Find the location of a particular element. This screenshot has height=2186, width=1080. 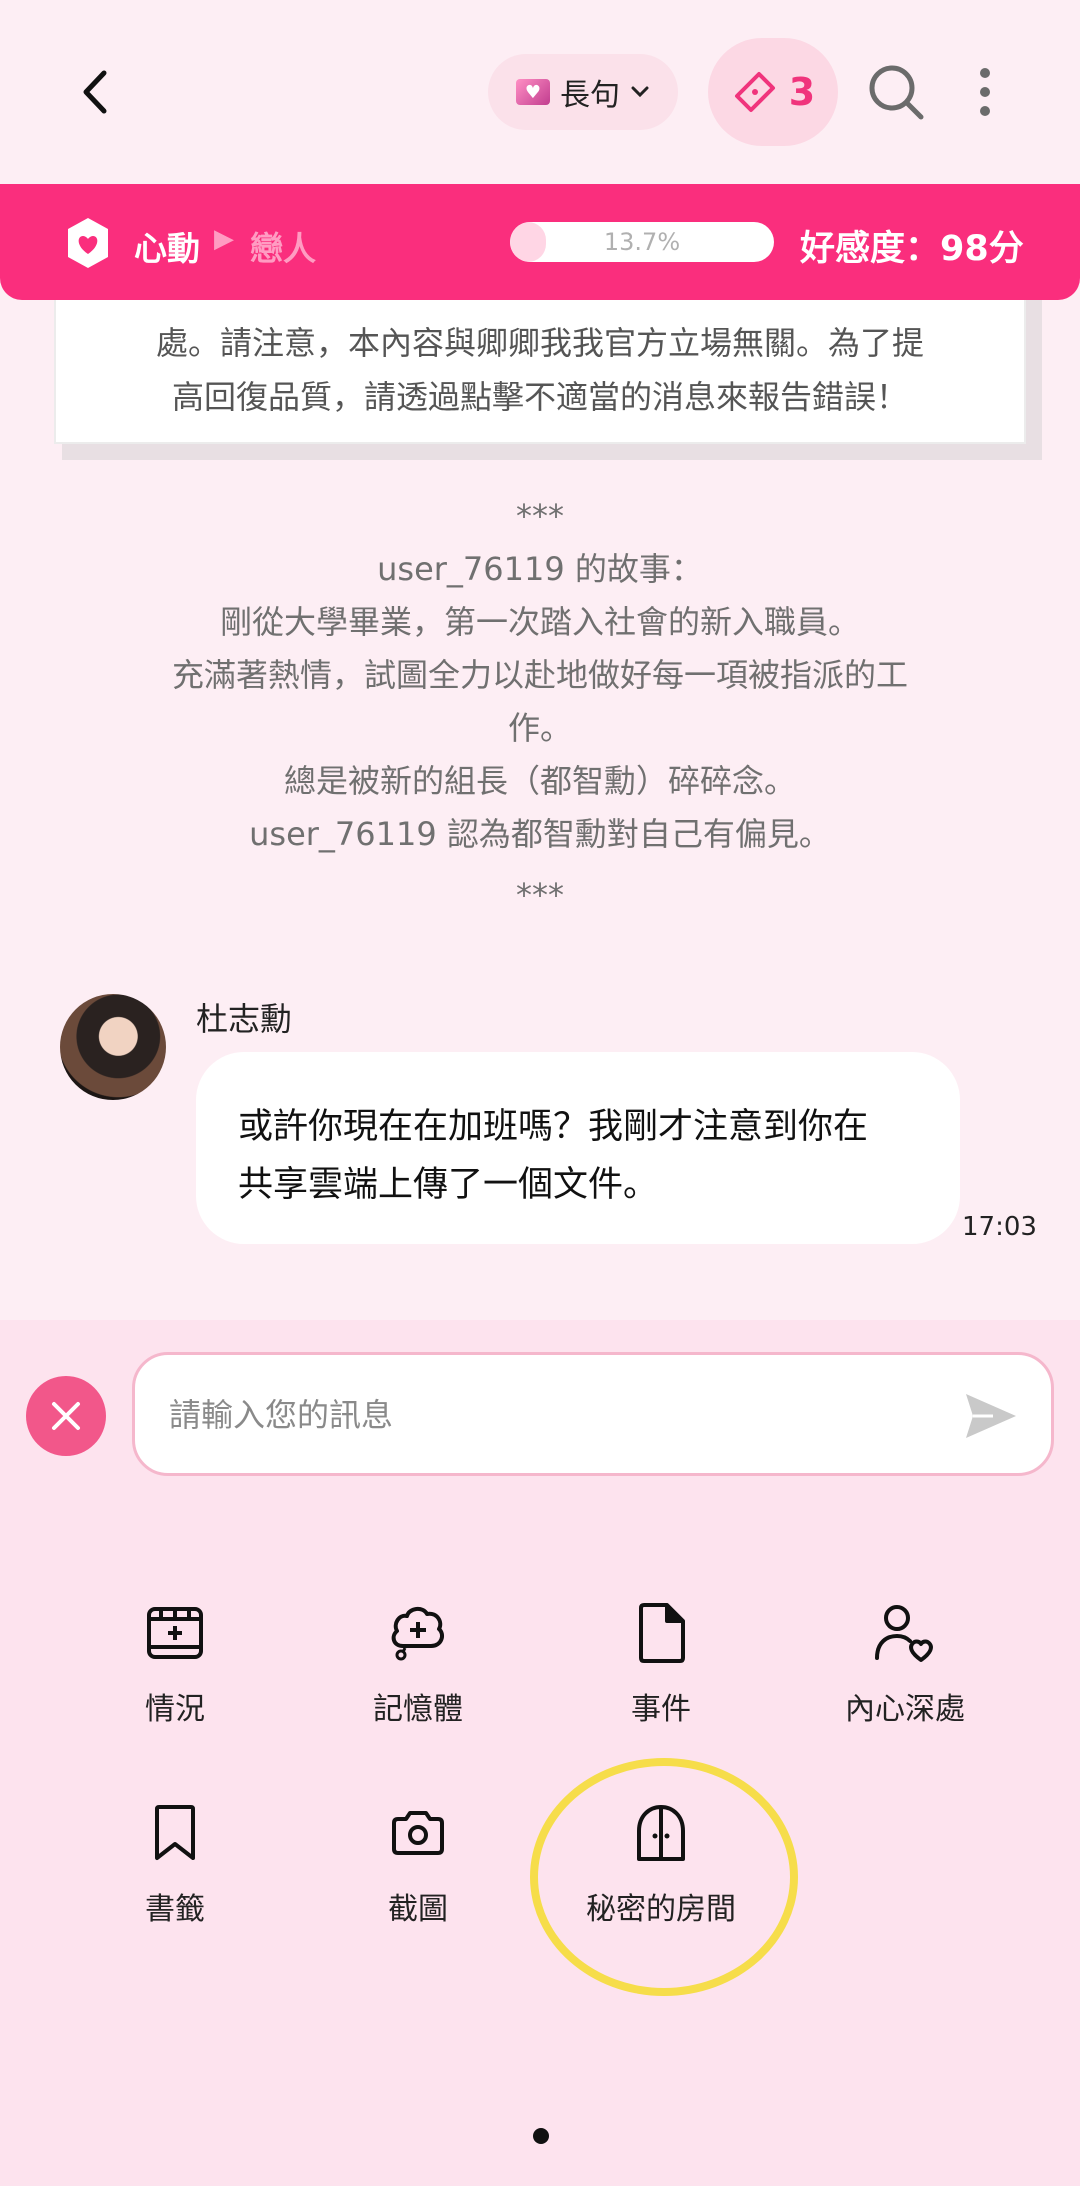

tool-situation: 情況 is located at coordinates (175, 1665).